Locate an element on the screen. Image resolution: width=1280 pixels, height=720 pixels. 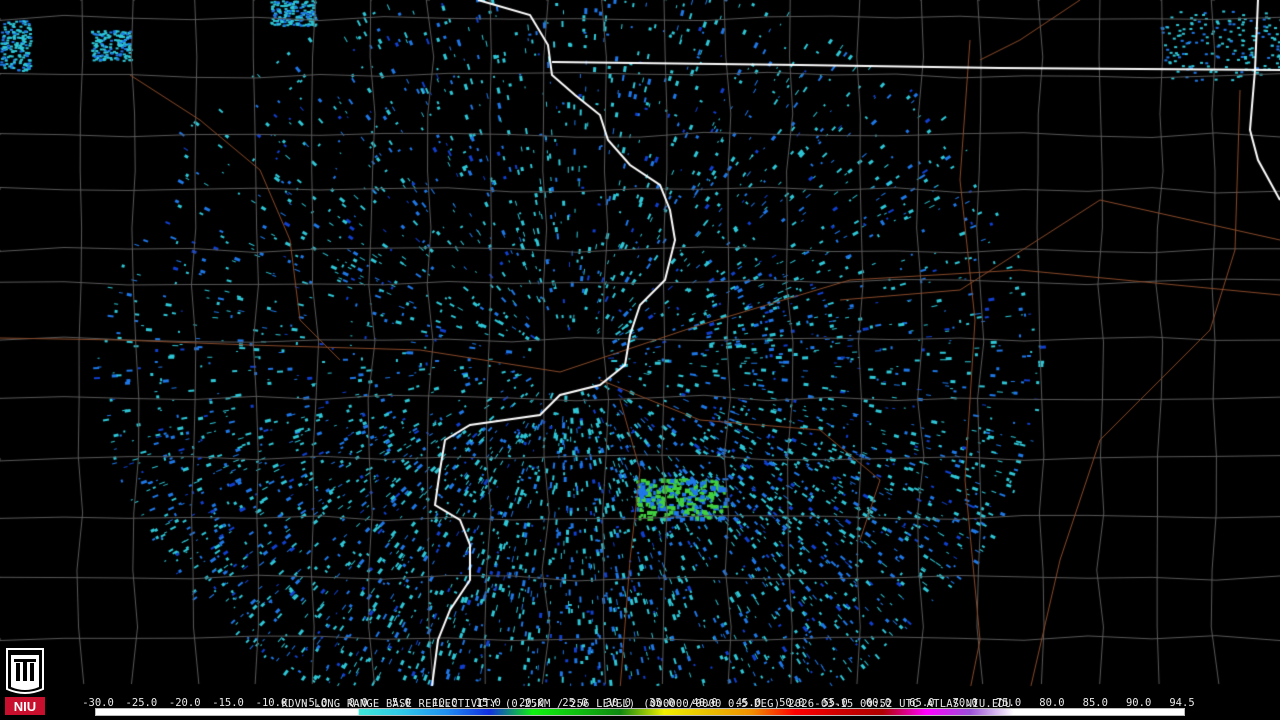
scale-label: 5.0 is located at coordinates (401, 703).